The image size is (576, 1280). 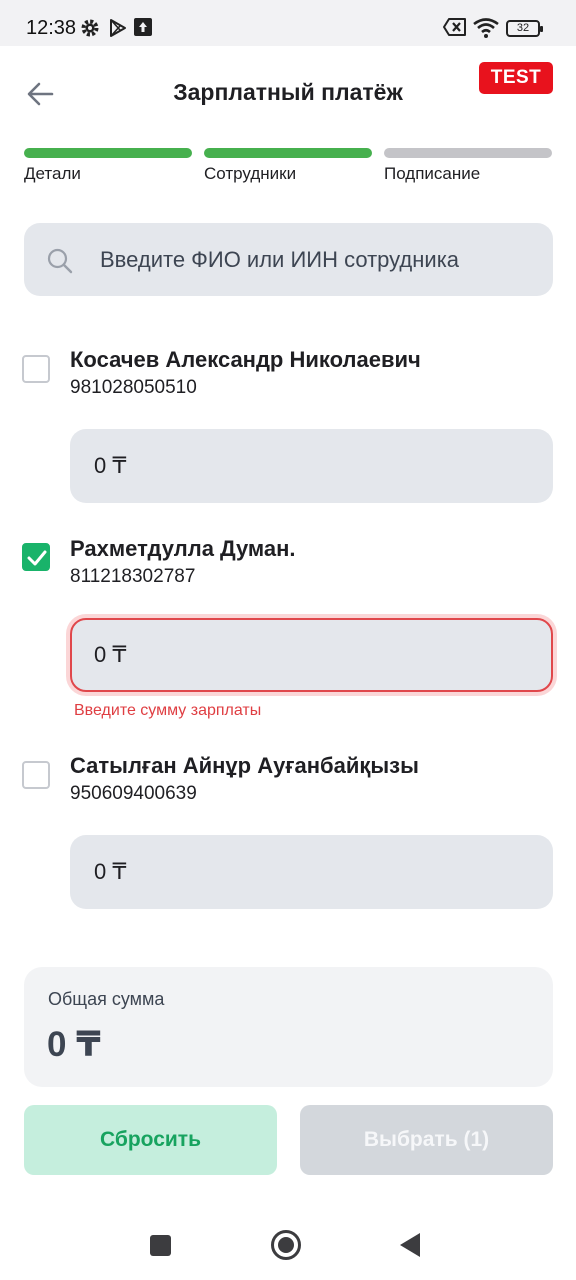 I want to click on upload-icon, so click(x=143, y=29).